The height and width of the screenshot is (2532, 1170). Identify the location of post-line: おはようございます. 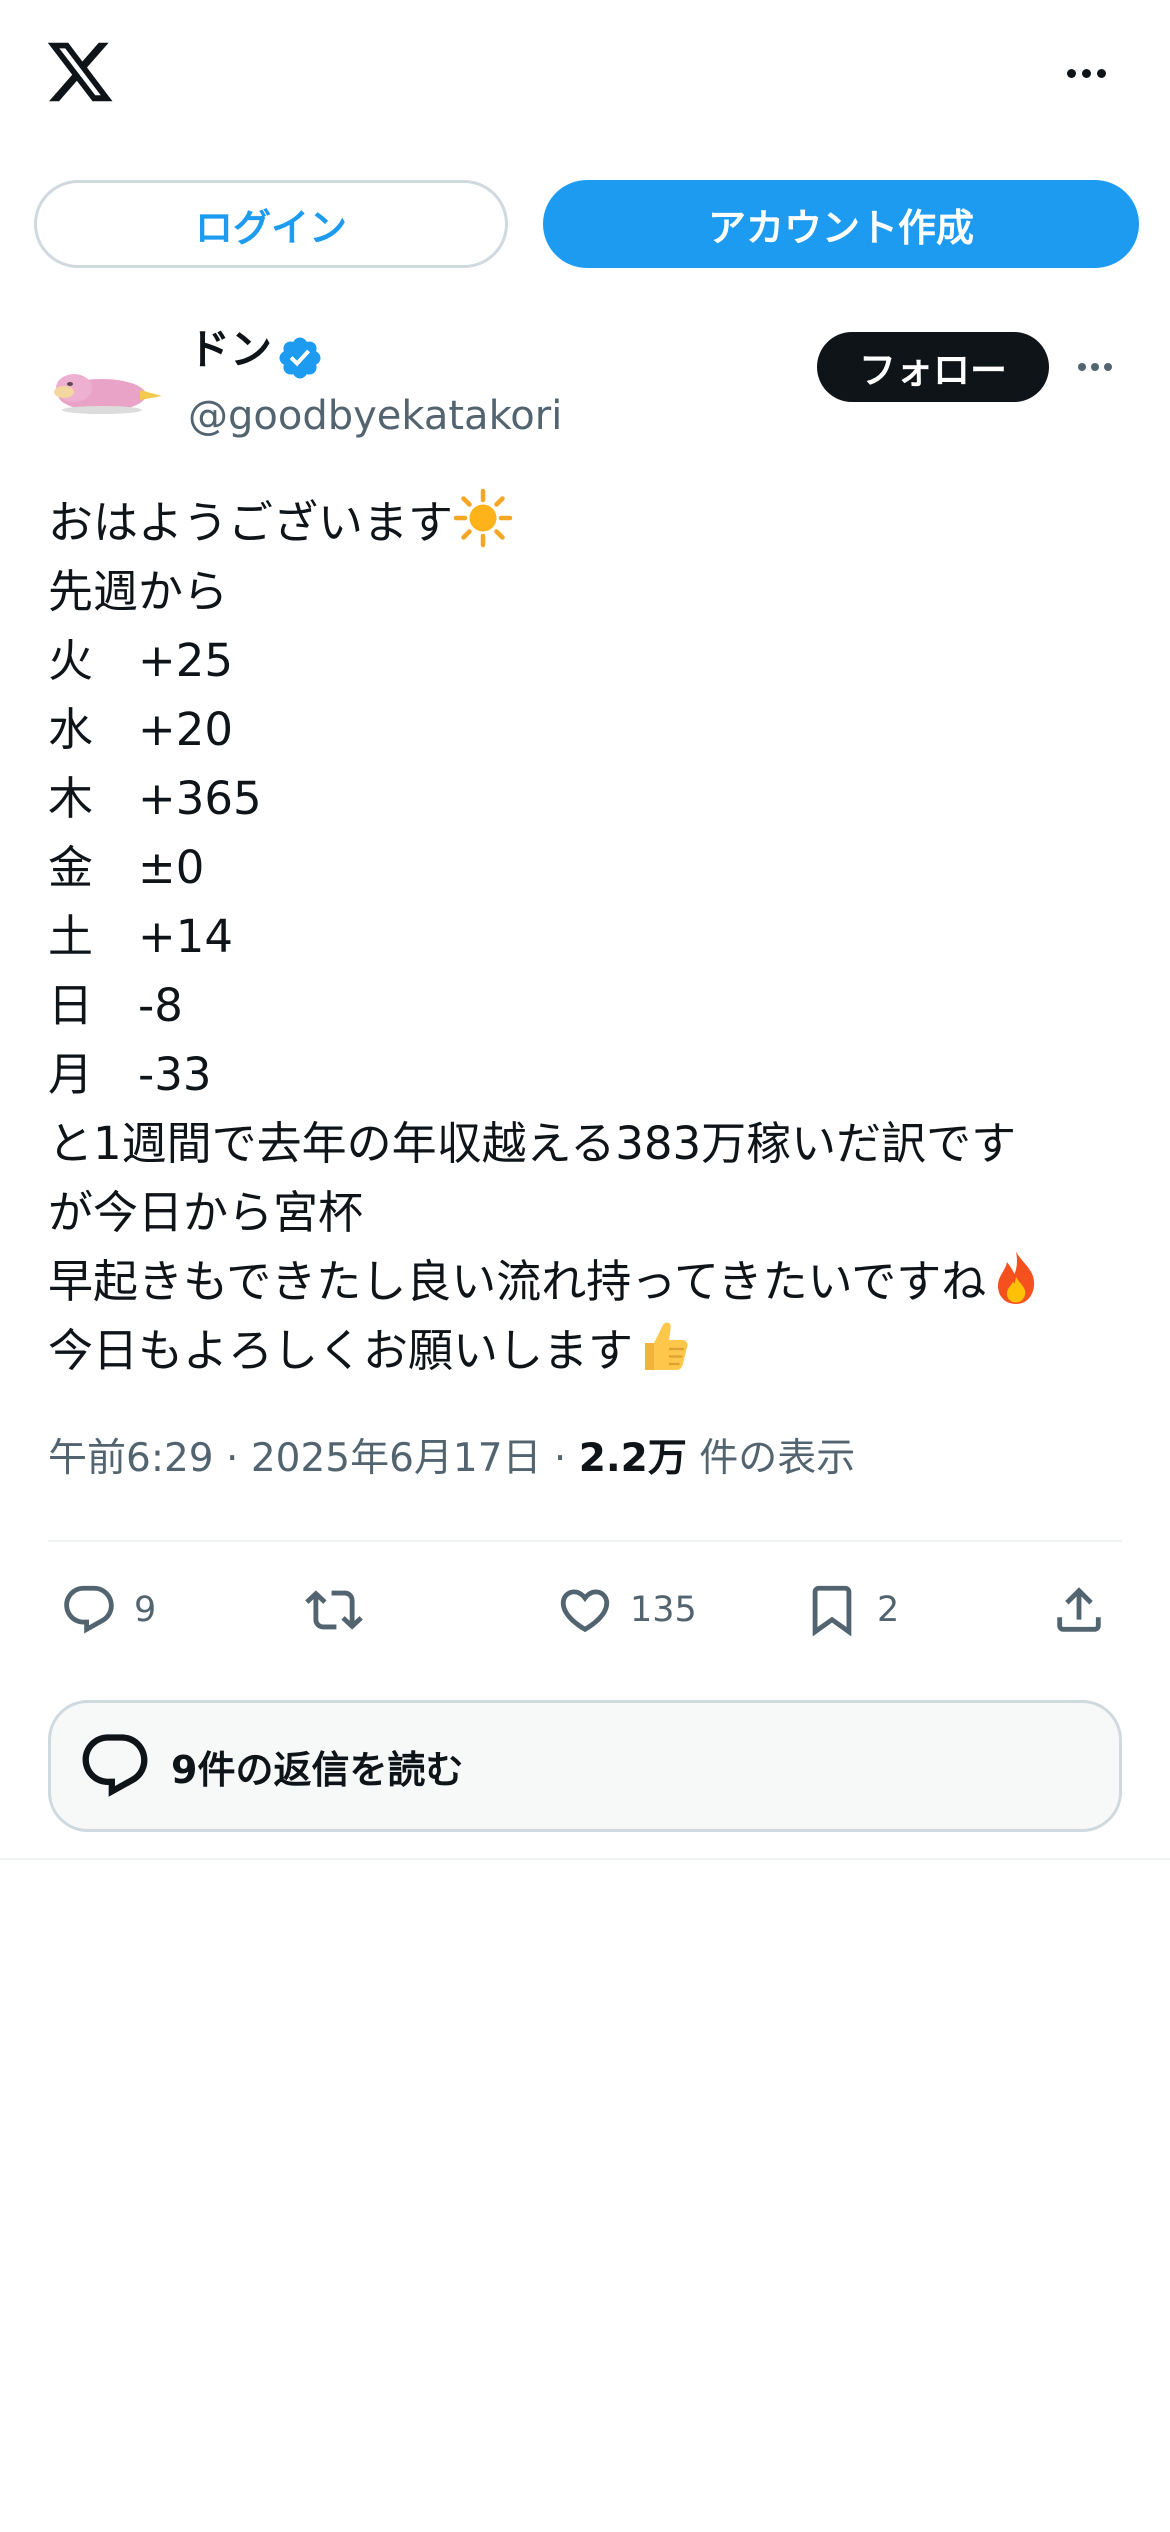
(593, 522).